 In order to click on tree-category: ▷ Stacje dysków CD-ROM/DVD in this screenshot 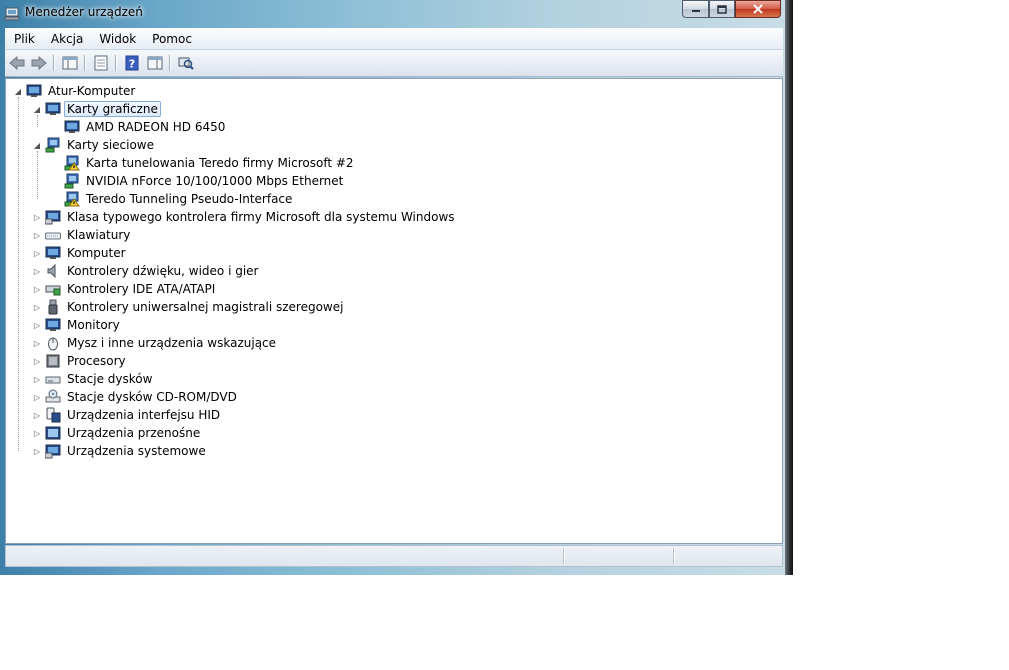, I will do `click(136, 397)`.